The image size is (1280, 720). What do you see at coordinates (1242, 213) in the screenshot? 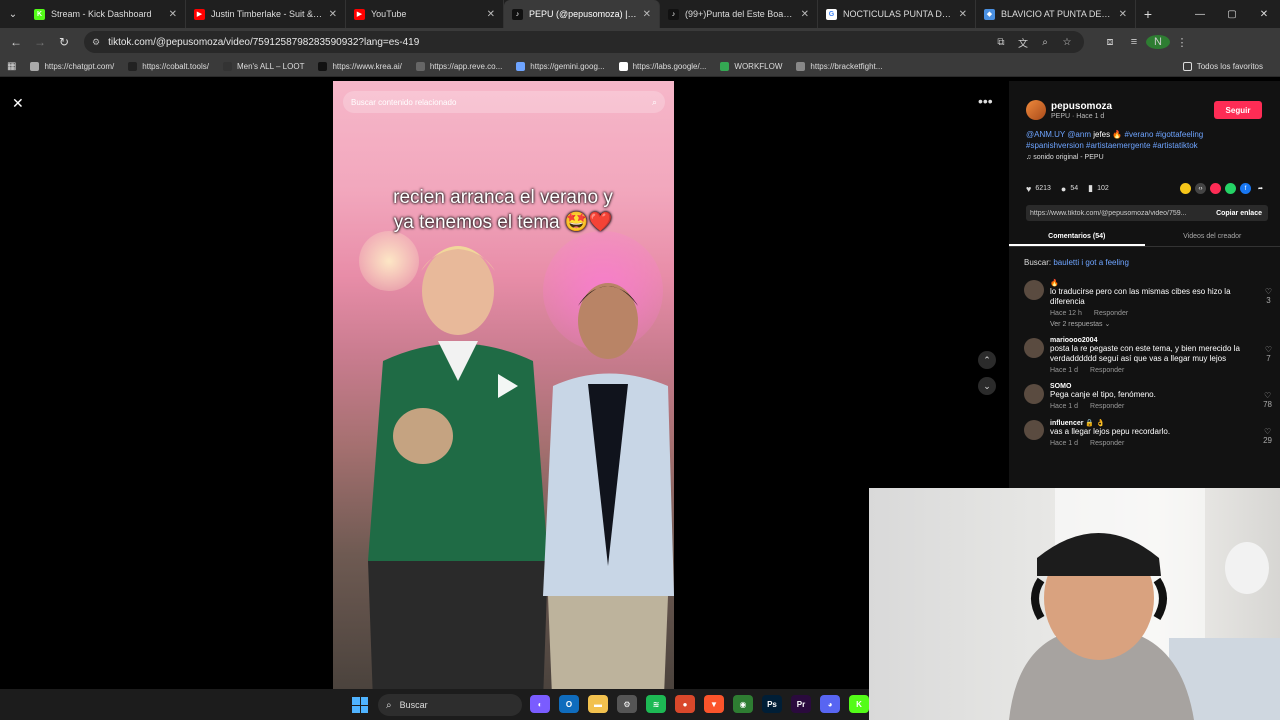
I see `copy-link-button: Copiar enlace` at bounding box center [1242, 213].